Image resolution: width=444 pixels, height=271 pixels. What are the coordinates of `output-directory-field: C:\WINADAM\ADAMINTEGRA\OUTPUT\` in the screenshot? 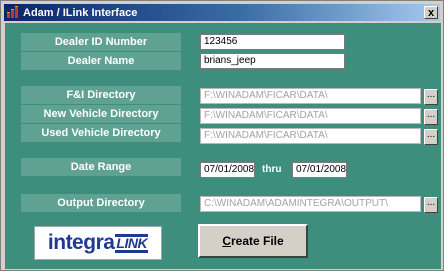 It's located at (310, 204).